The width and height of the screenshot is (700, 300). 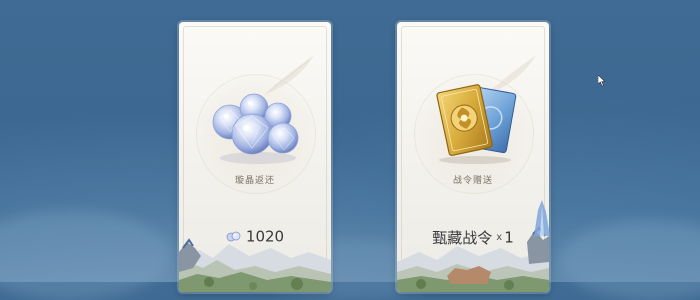 I want to click on card-title: 战令赠送, so click(x=472, y=181).